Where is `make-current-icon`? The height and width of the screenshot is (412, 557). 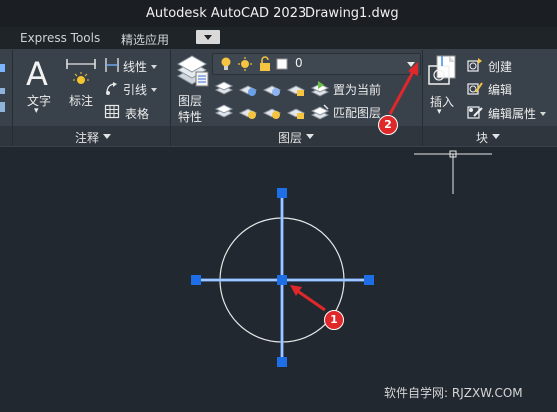 make-current-icon is located at coordinates (320, 90).